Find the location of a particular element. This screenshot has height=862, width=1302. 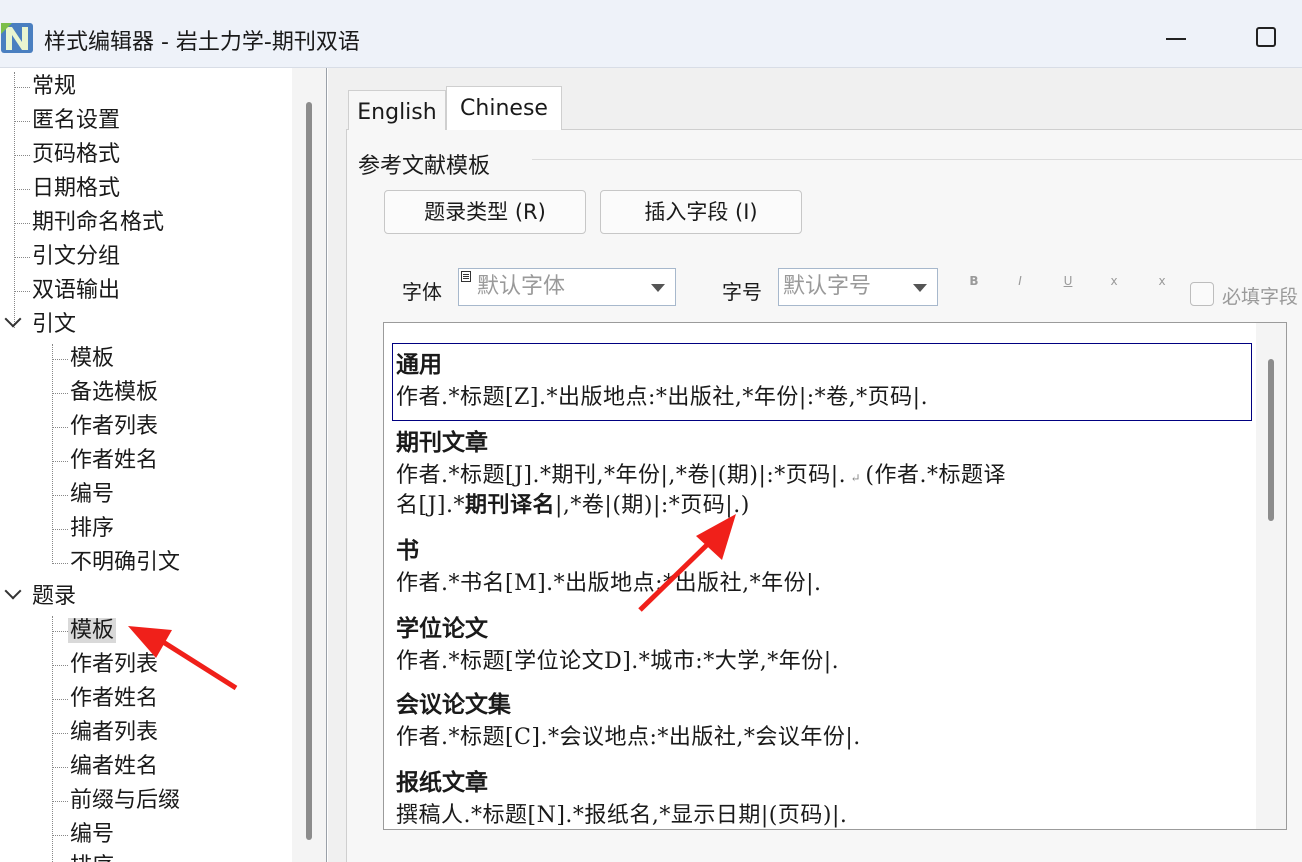

annotation-arrows is located at coordinates (432, 602).